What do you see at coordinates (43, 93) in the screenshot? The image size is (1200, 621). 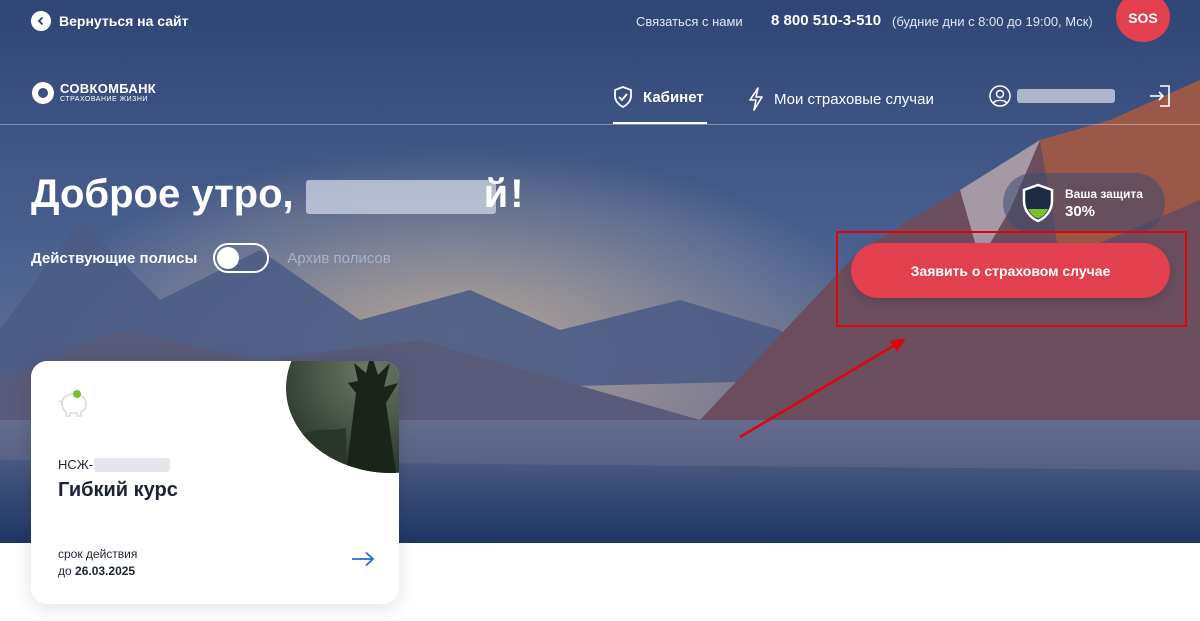 I see `sovcombank-logo-icon` at bounding box center [43, 93].